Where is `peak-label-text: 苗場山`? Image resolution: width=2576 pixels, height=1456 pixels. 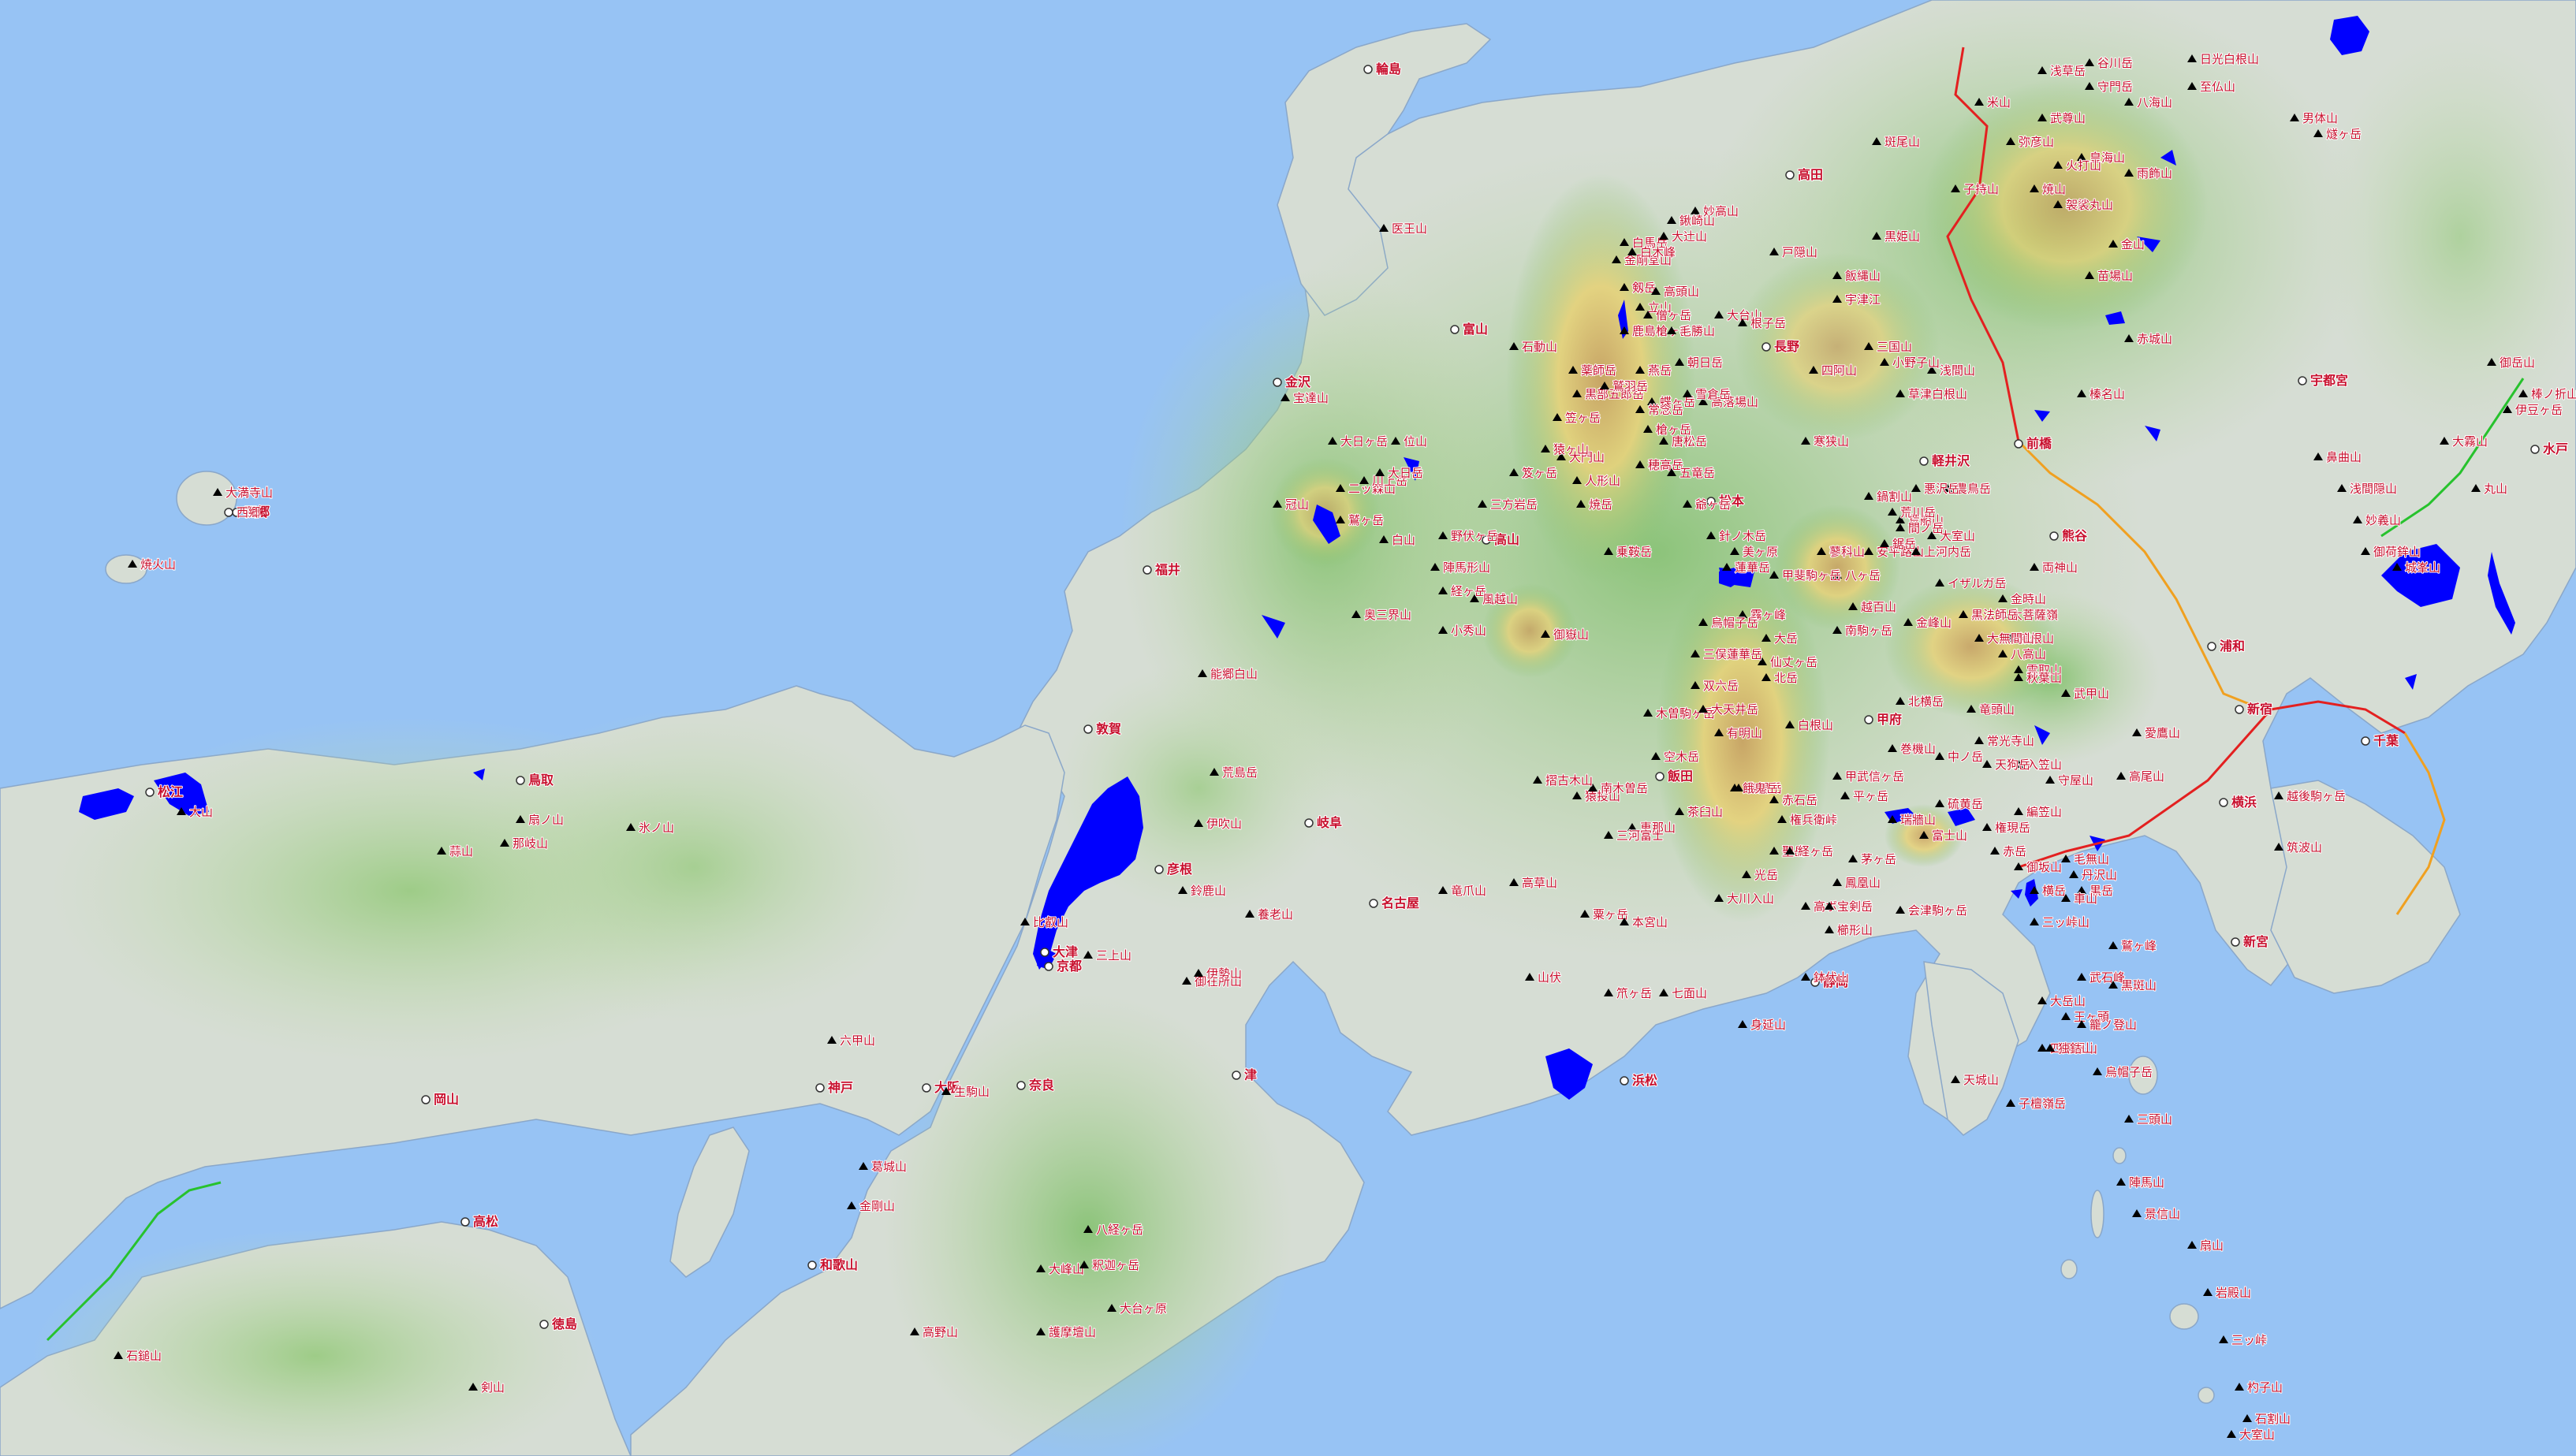 peak-label-text: 苗場山 is located at coordinates (2115, 276).